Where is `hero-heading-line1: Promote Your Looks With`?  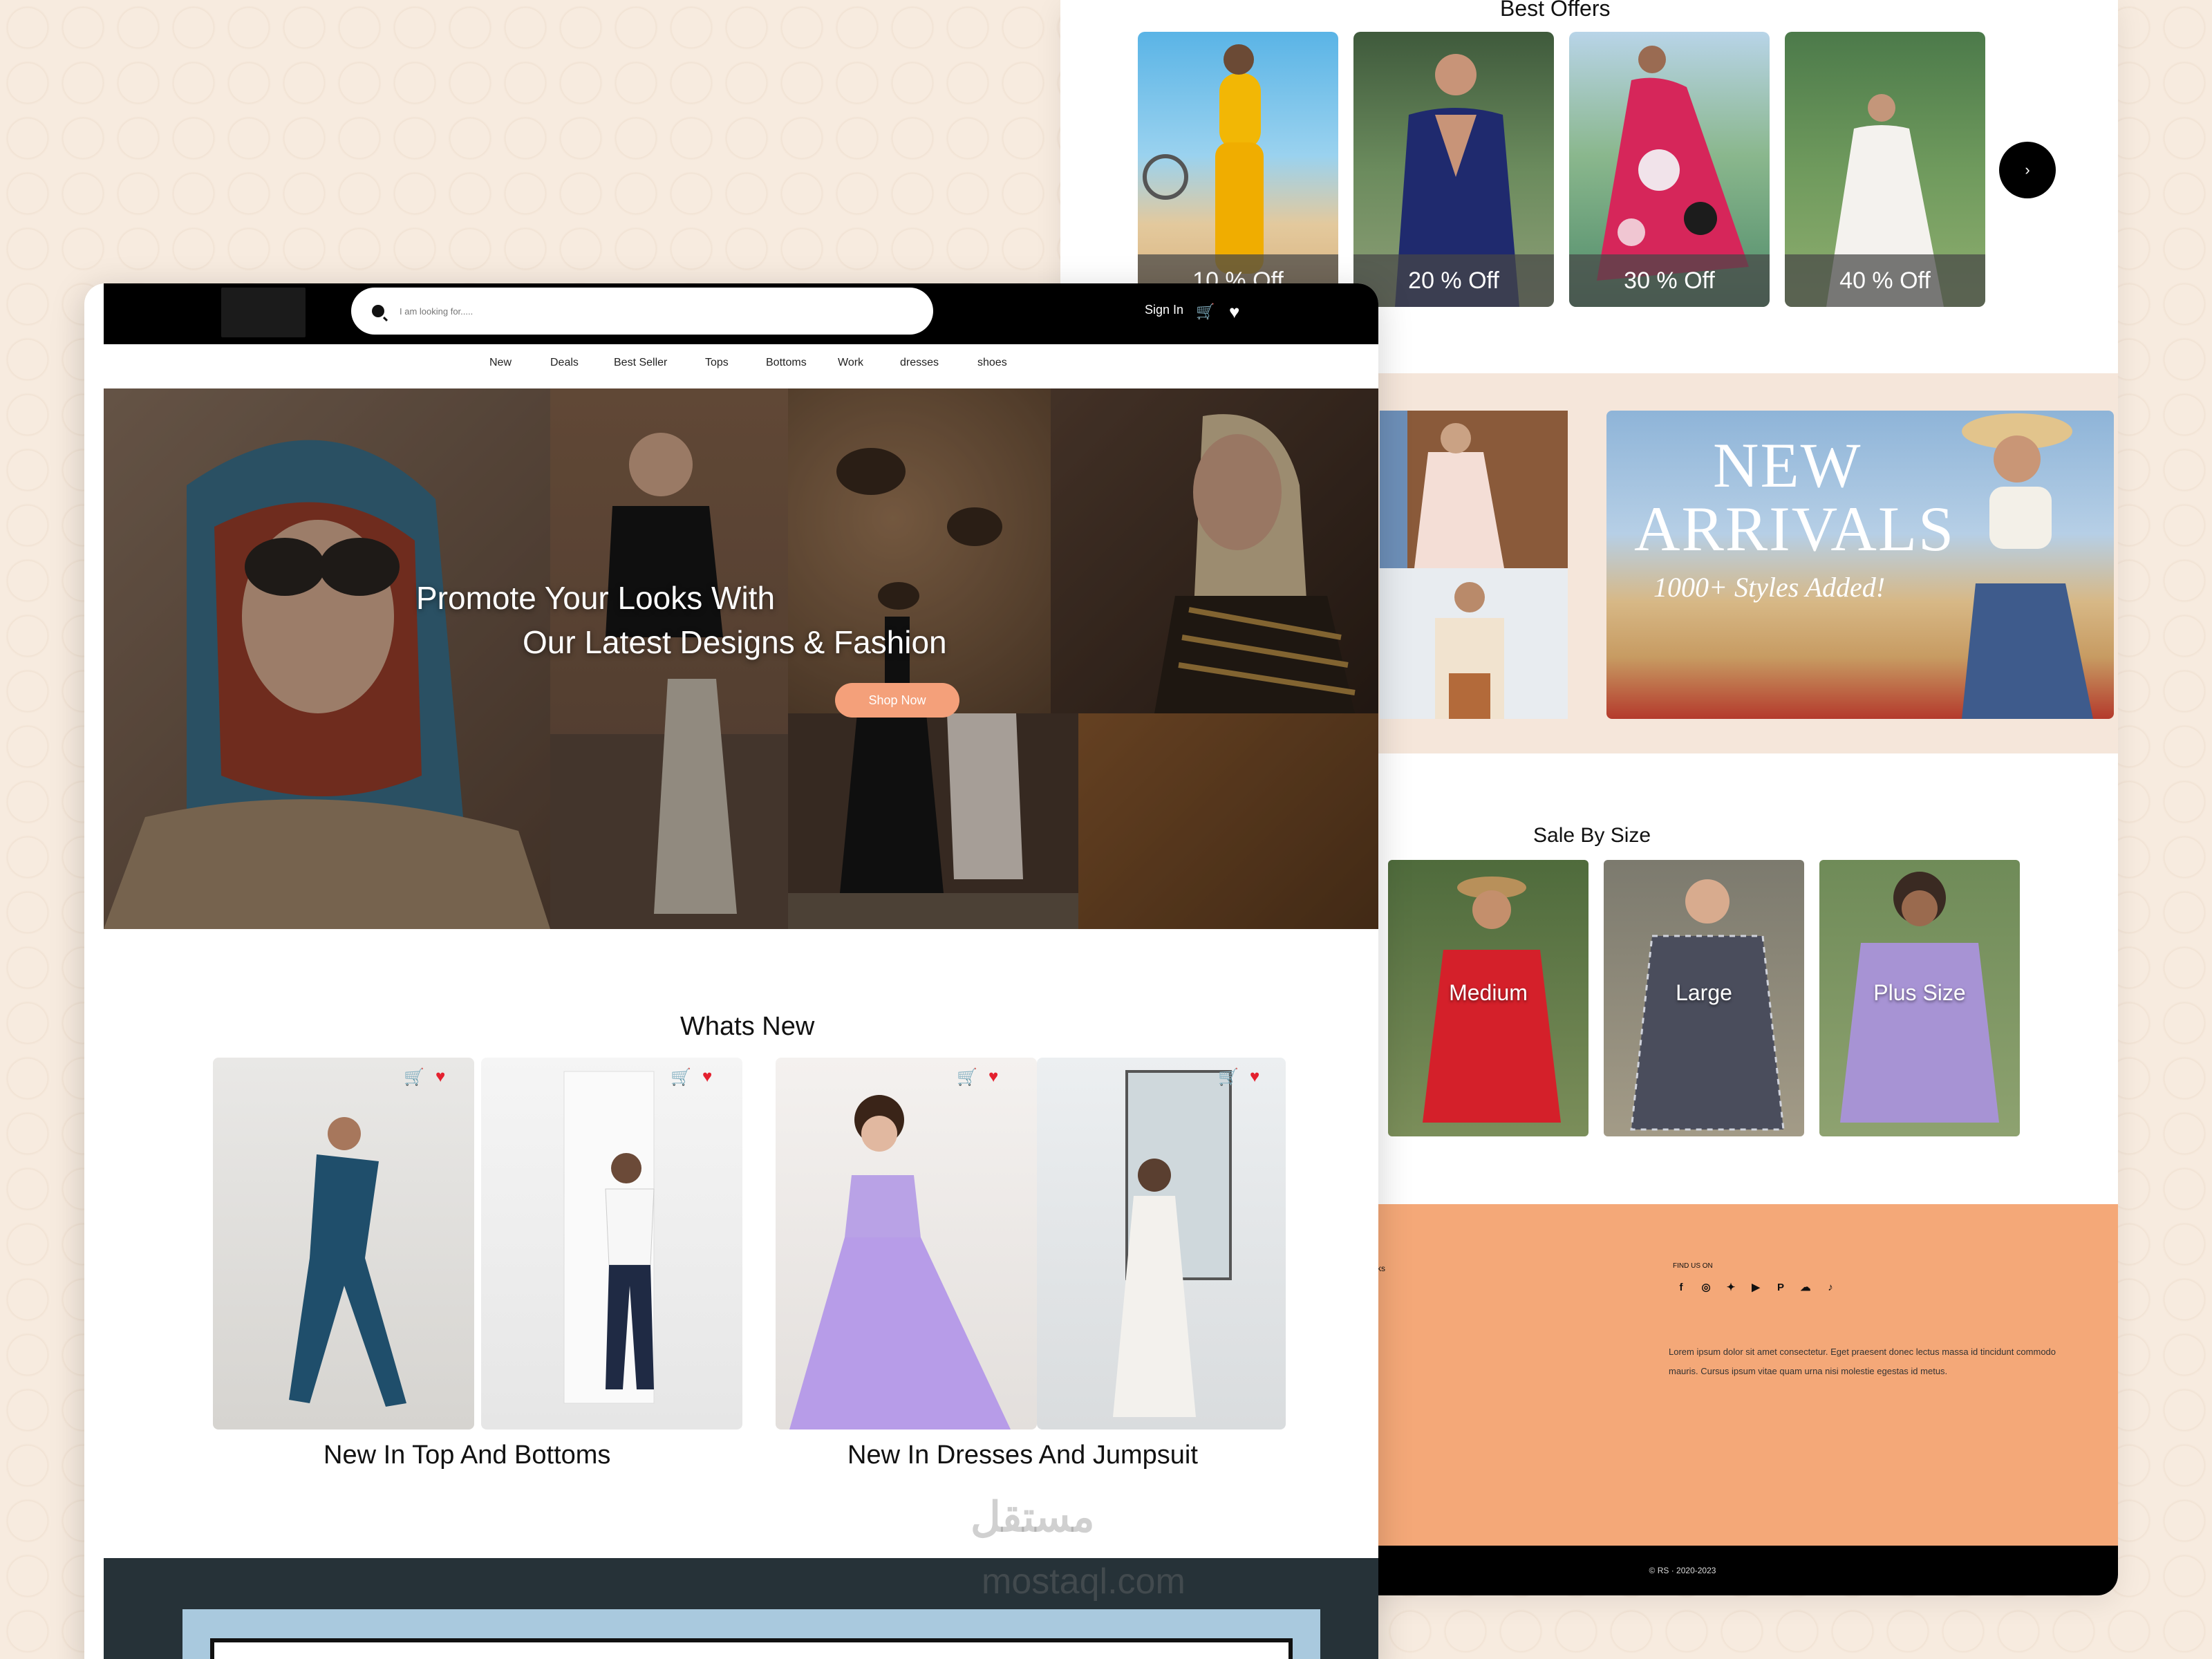
hero-heading-line1: Promote Your Looks With is located at coordinates (596, 598).